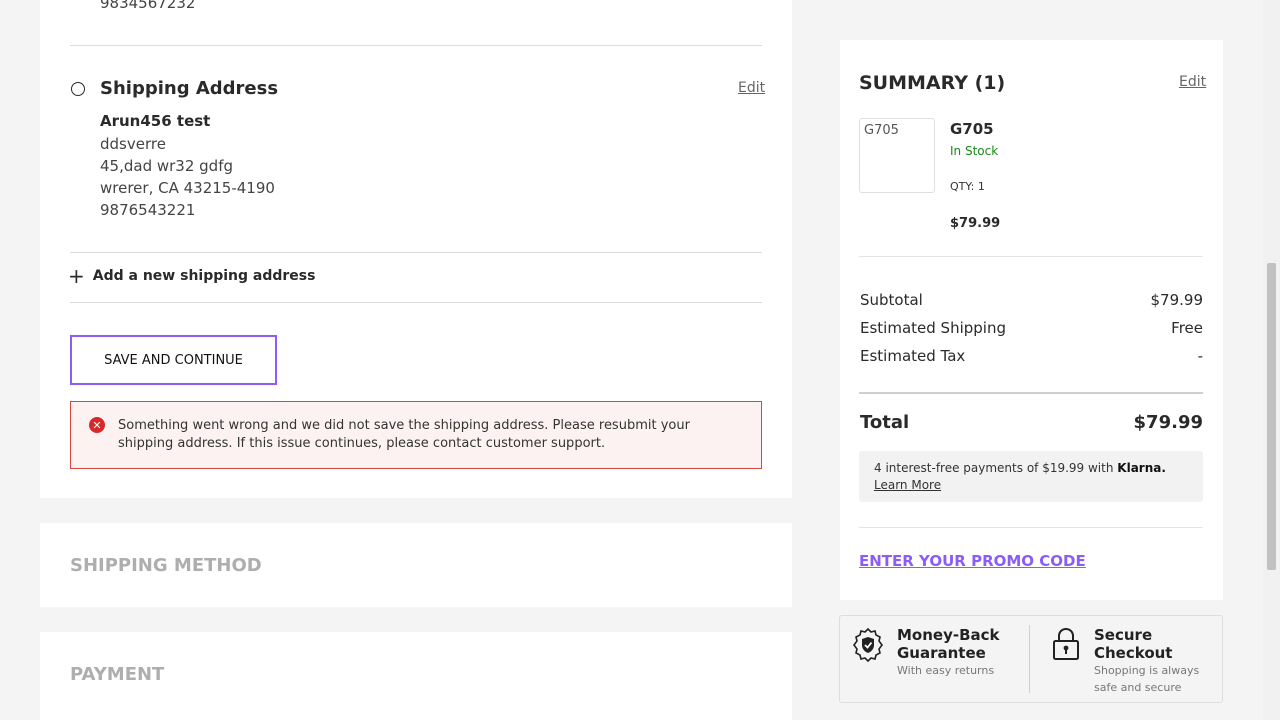 This screenshot has width=1280, height=720. What do you see at coordinates (933, 328) in the screenshot?
I see `shipping-label: Estimated Shipping` at bounding box center [933, 328].